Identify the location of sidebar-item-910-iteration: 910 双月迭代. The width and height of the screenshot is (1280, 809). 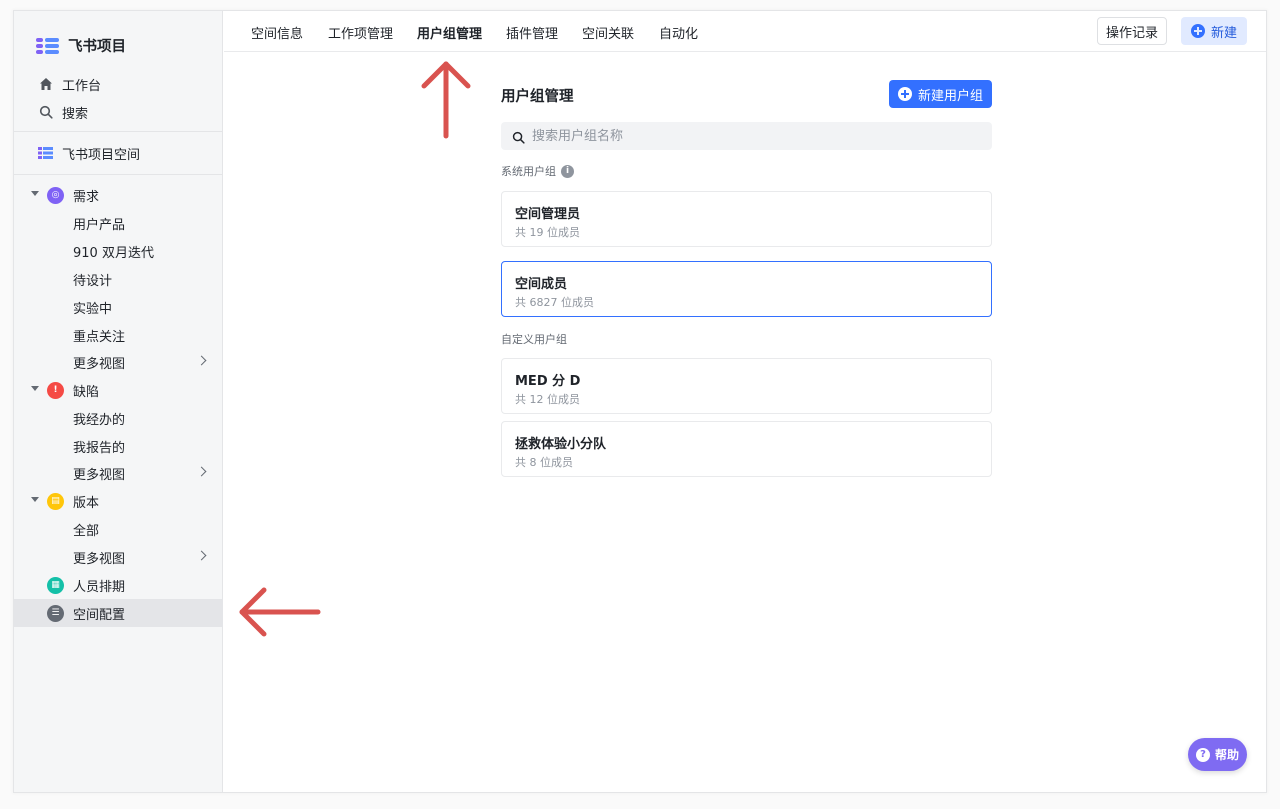
(118, 251).